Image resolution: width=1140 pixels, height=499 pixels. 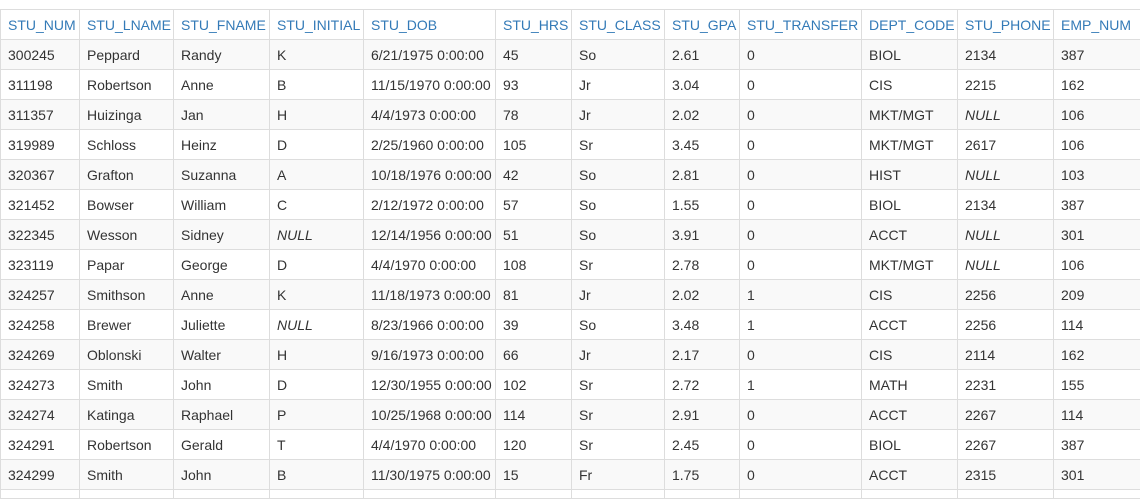 I want to click on cell-stu-fname: Walter, so click(x=222, y=355).